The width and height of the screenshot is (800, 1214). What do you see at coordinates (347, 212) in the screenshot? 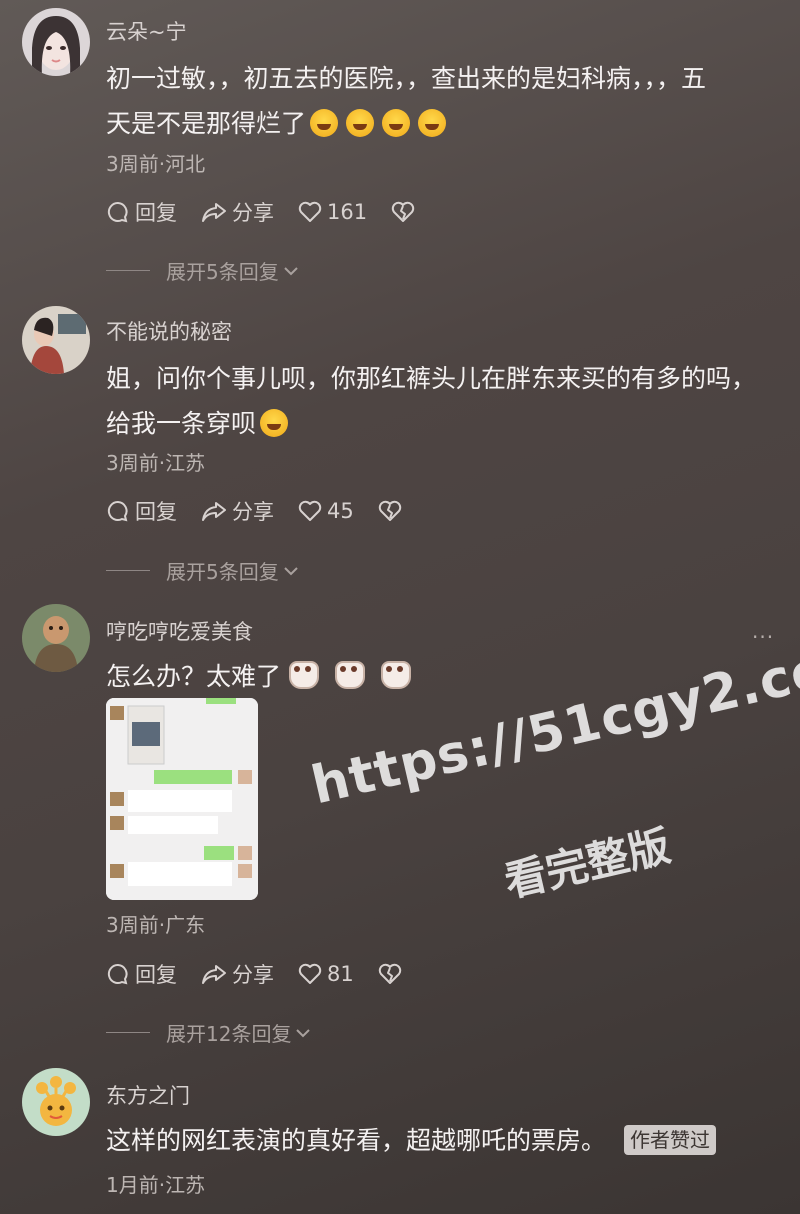
I see `like-count: 161` at bounding box center [347, 212].